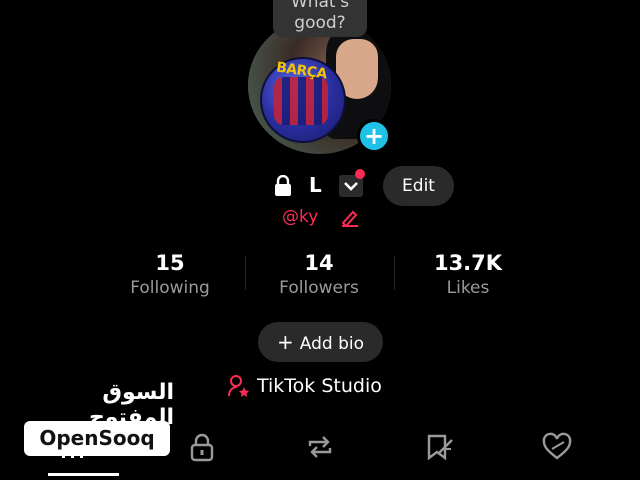 Image resolution: width=640 pixels, height=480 pixels. What do you see at coordinates (300, 217) in the screenshot?
I see `profile-handle: @ky` at bounding box center [300, 217].